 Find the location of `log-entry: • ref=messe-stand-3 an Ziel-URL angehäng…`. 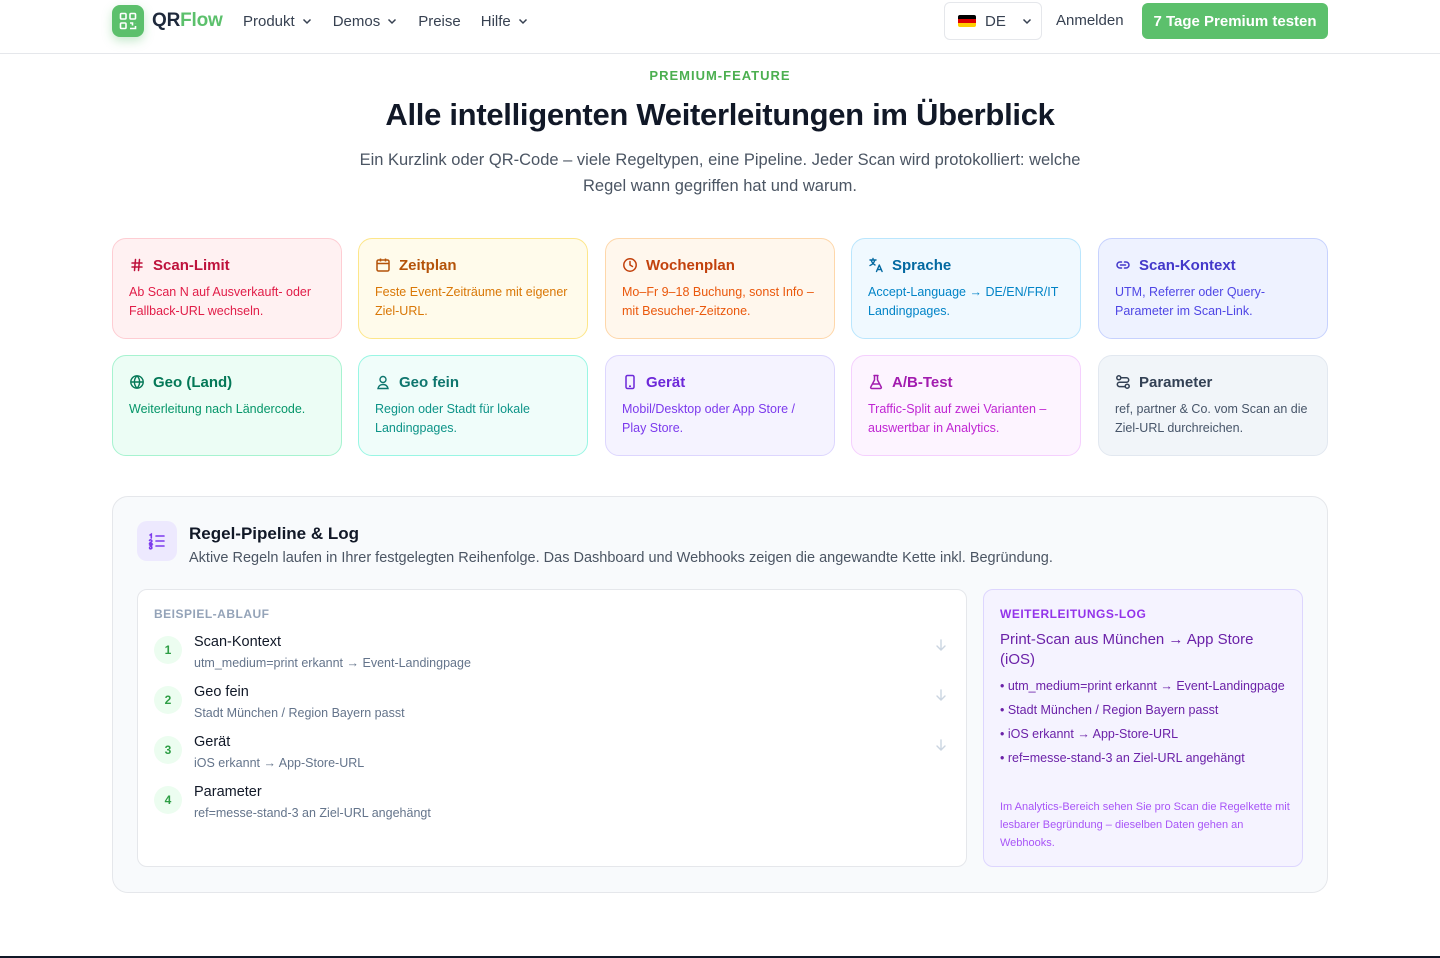

log-entry: • ref=messe-stand-3 an Ziel-URL angehäng… is located at coordinates (1122, 758).